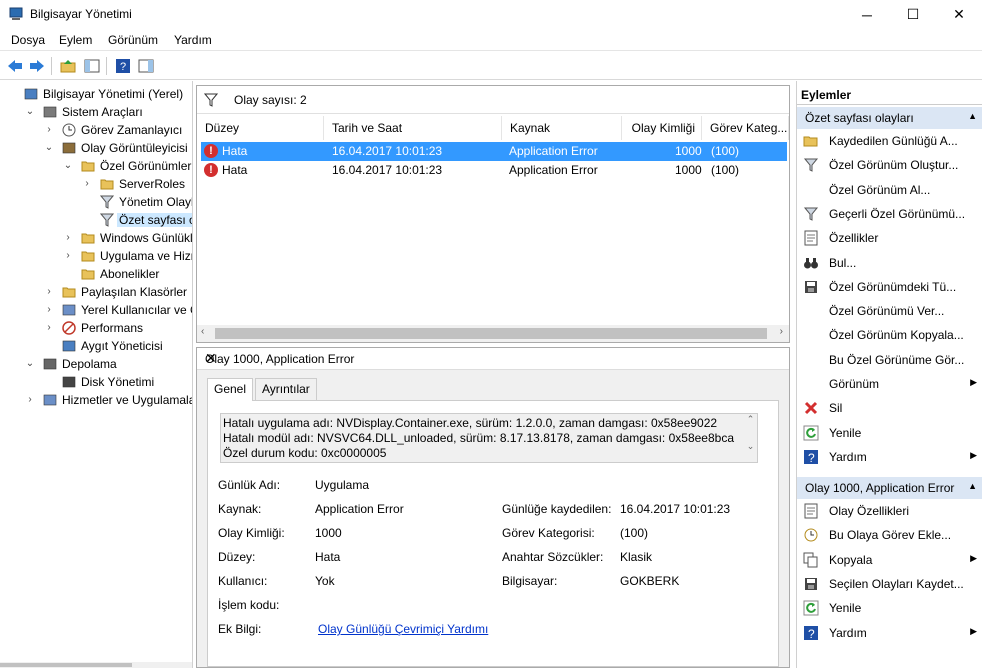  I want to click on copy-icon, so click(811, 560).